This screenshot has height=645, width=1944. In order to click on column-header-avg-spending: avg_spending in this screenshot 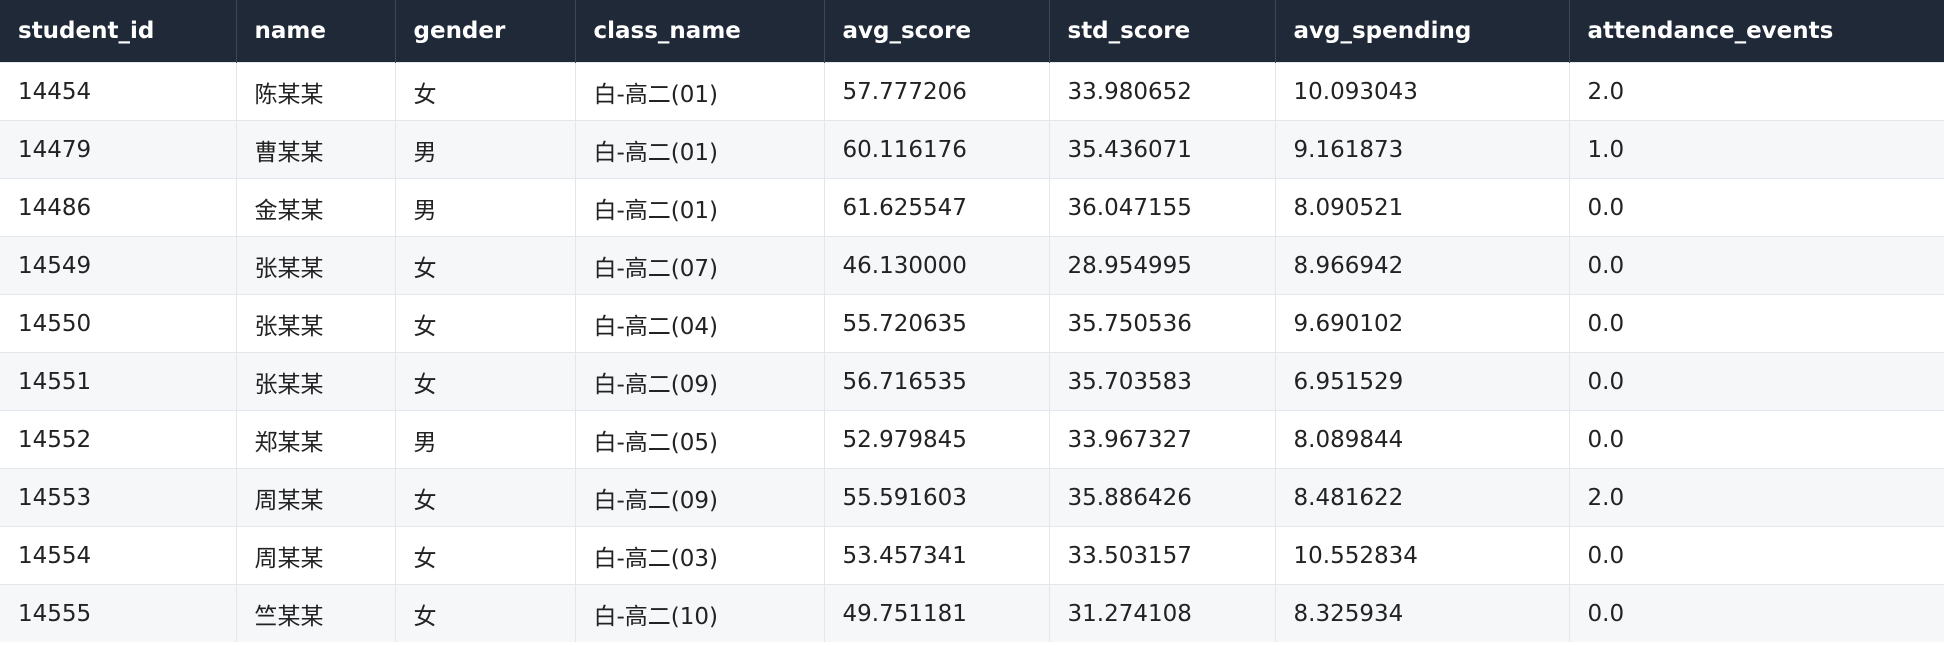, I will do `click(1422, 31)`.